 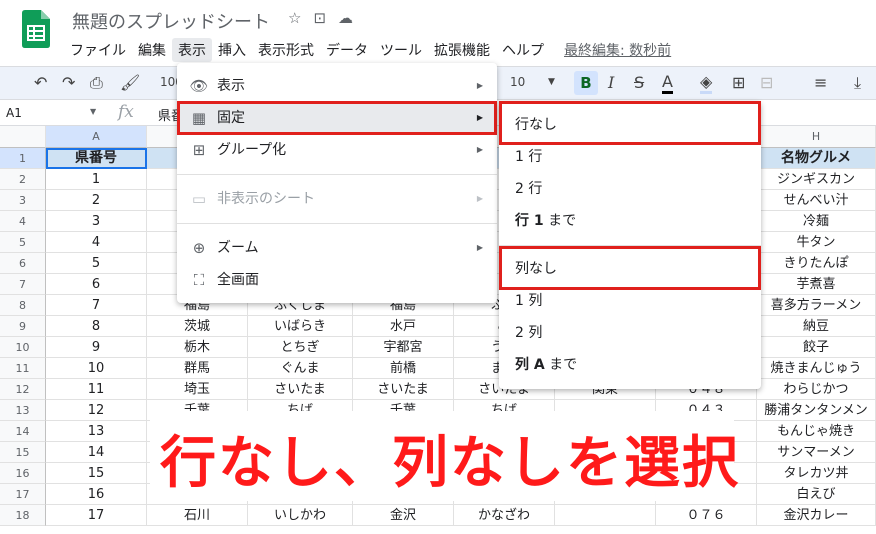 What do you see at coordinates (403, 515) in the screenshot?
I see `cell: 金沢` at bounding box center [403, 515].